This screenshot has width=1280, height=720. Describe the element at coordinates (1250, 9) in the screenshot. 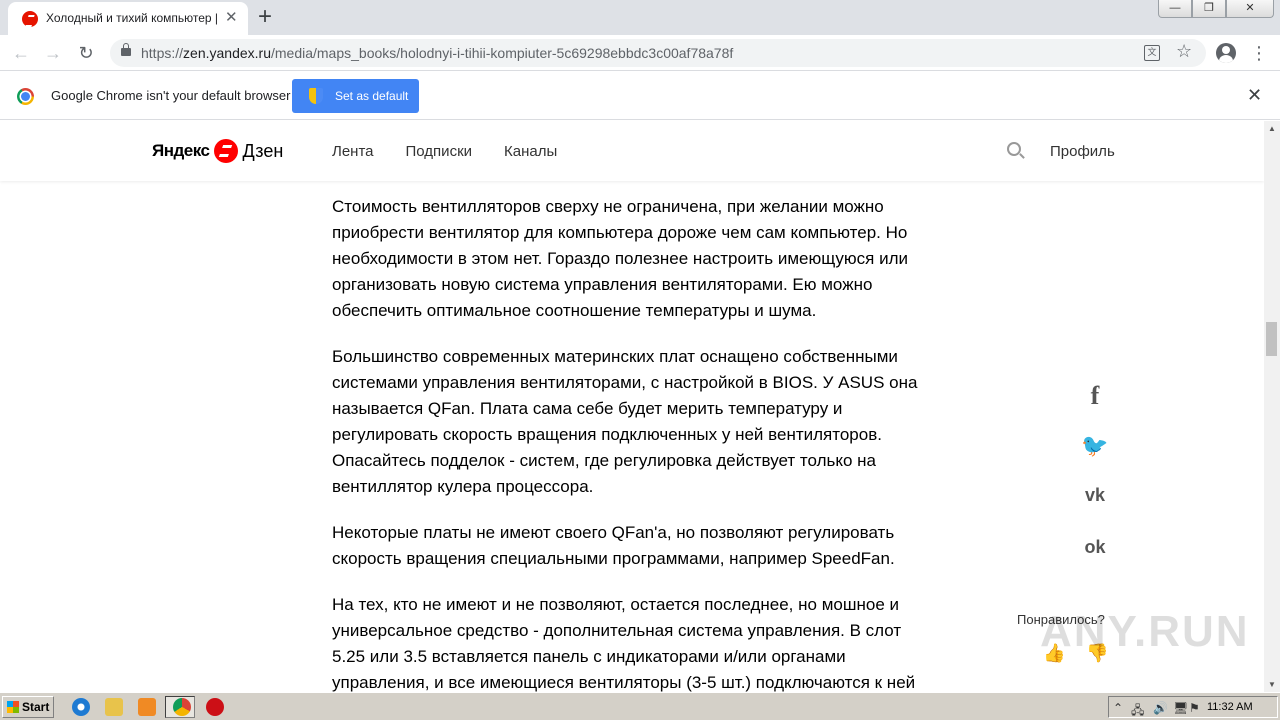

I see `close-window-button: ✕` at that location.